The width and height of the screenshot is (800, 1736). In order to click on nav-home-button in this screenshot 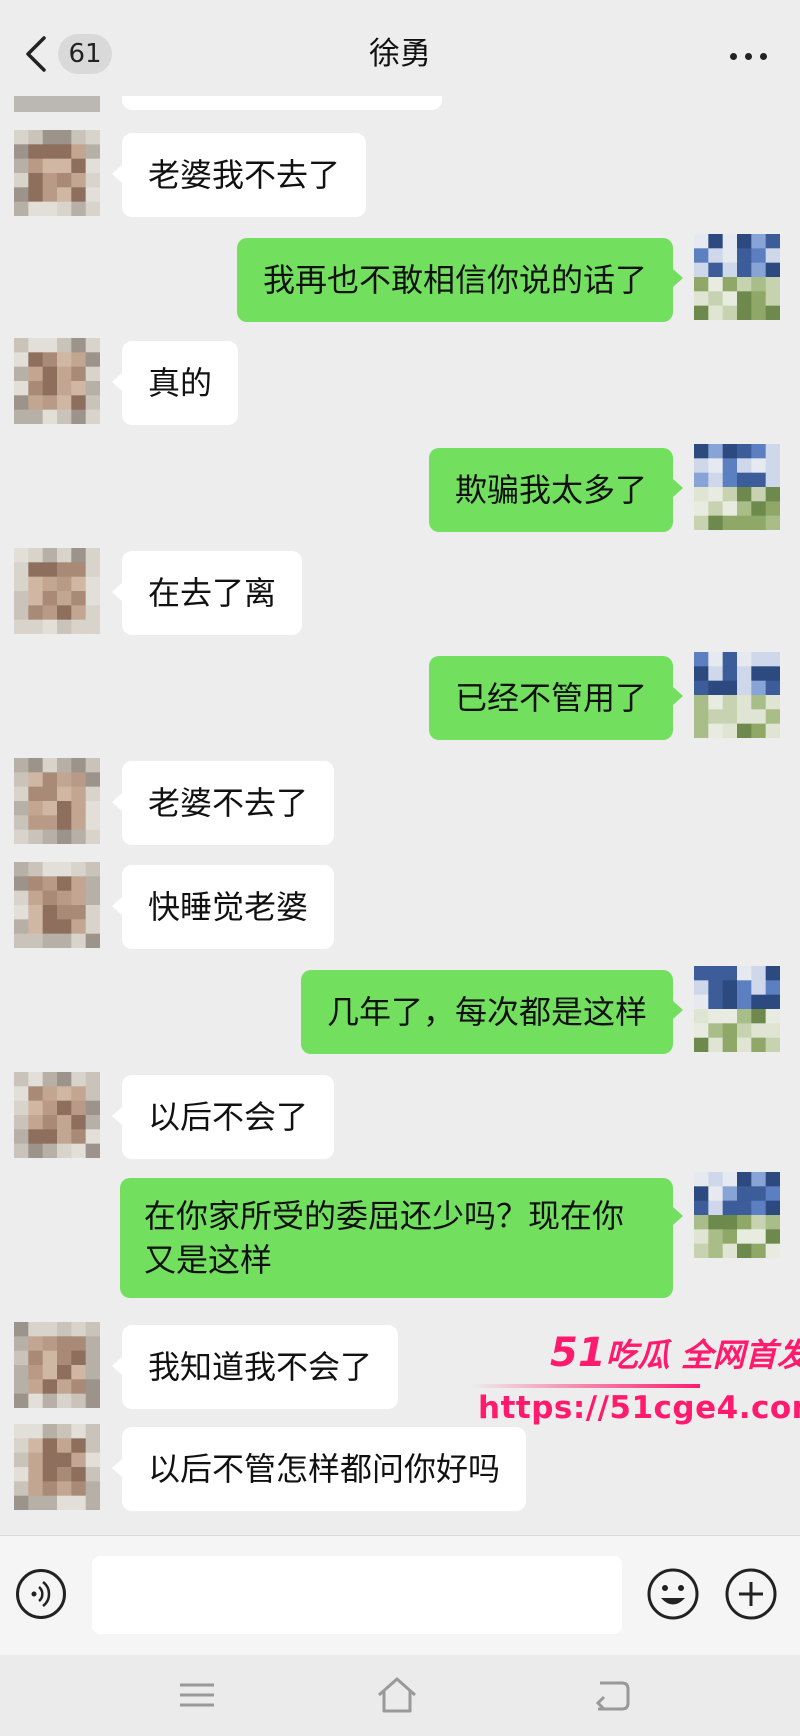, I will do `click(397, 1695)`.